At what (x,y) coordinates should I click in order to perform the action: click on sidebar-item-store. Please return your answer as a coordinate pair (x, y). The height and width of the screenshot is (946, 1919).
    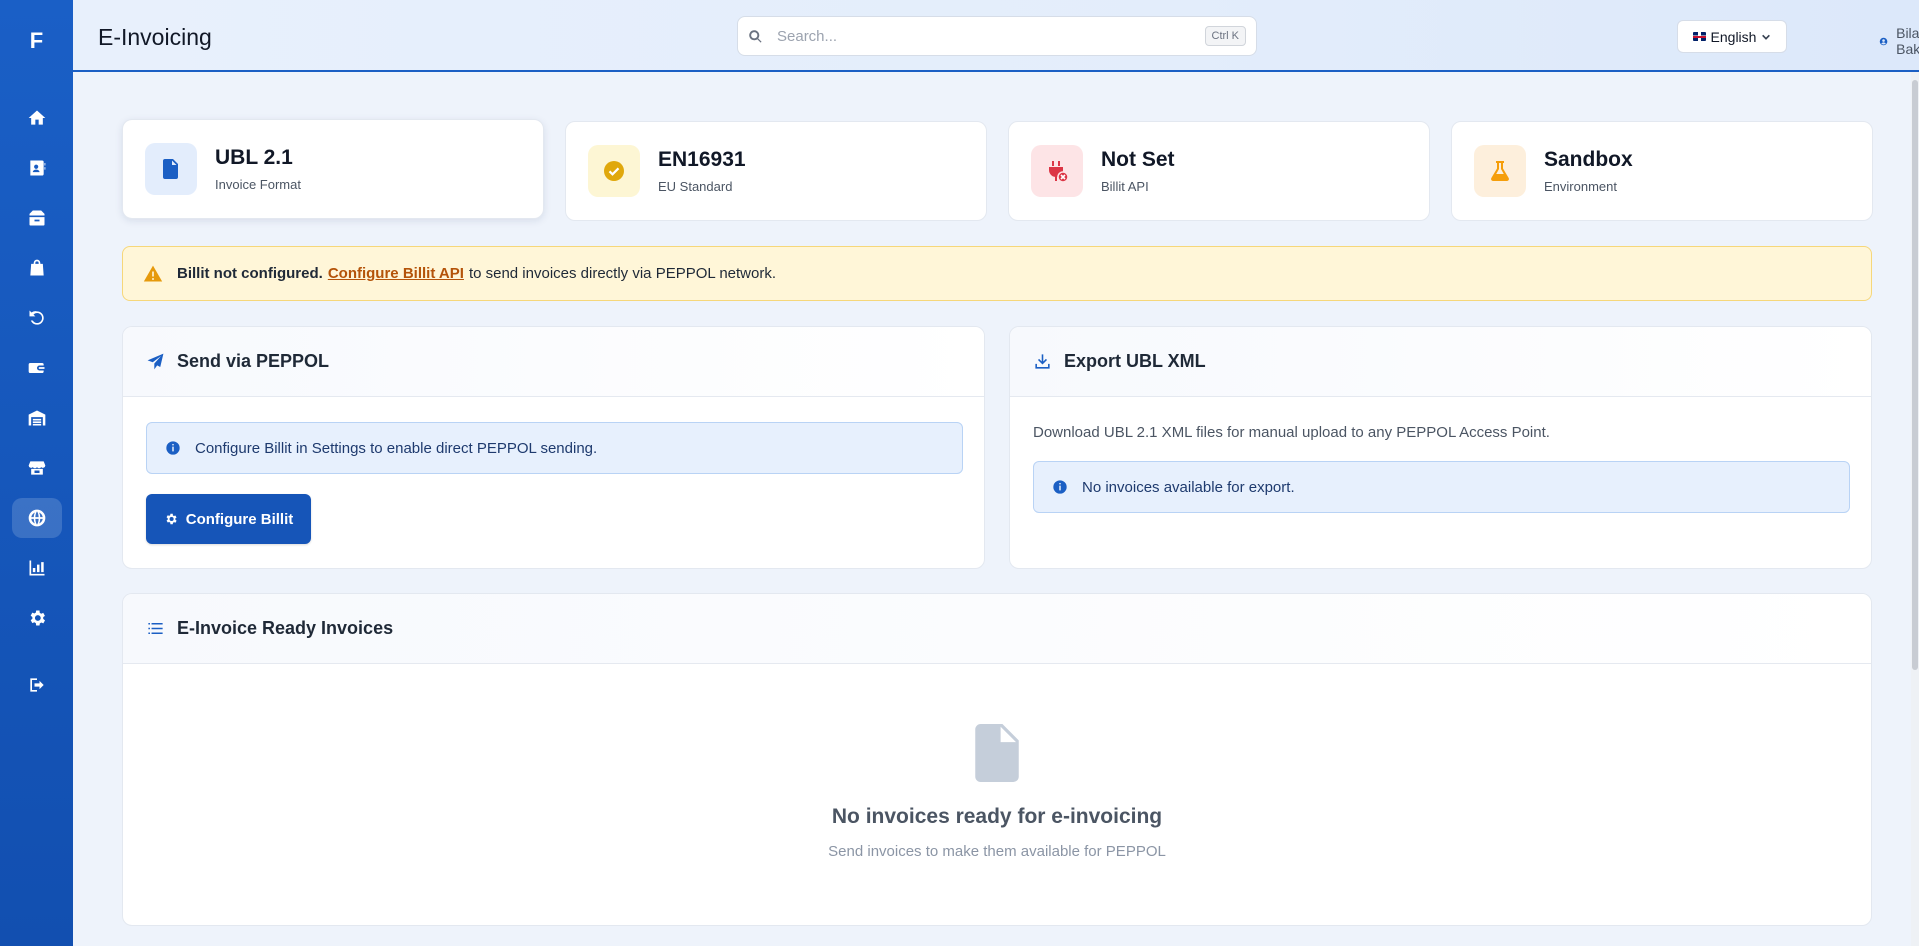
    Looking at the image, I should click on (37, 468).